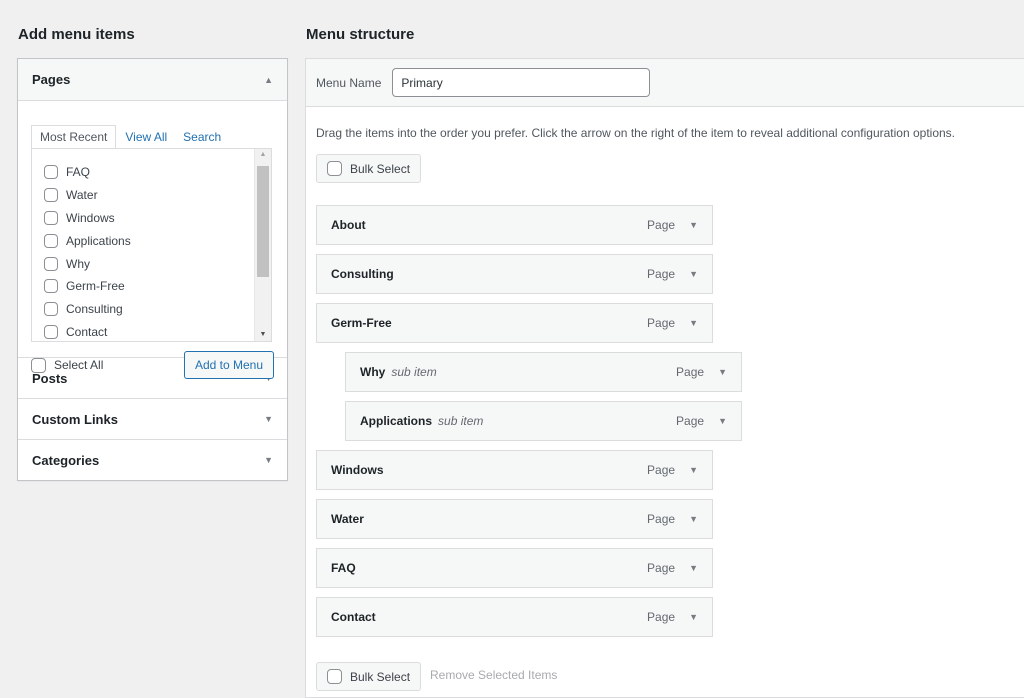 This screenshot has width=1024, height=698. Describe the element at coordinates (38, 365) in the screenshot. I see `select-all-checkbox-box` at that location.